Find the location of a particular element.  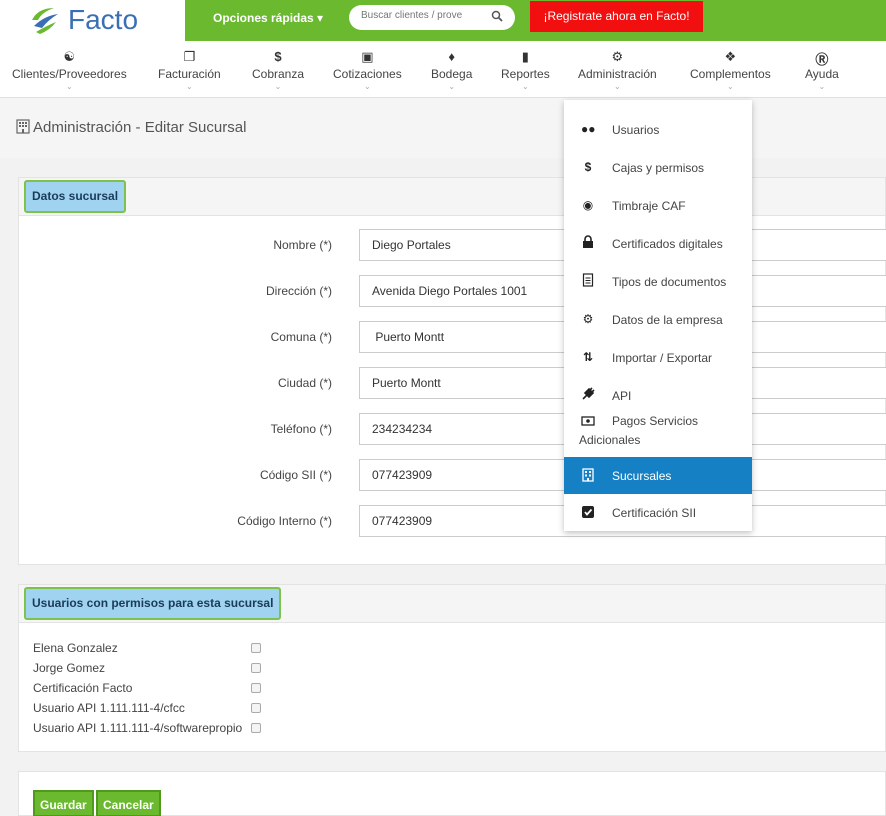

direccion-label: Dirección (*) is located at coordinates (298, 291).